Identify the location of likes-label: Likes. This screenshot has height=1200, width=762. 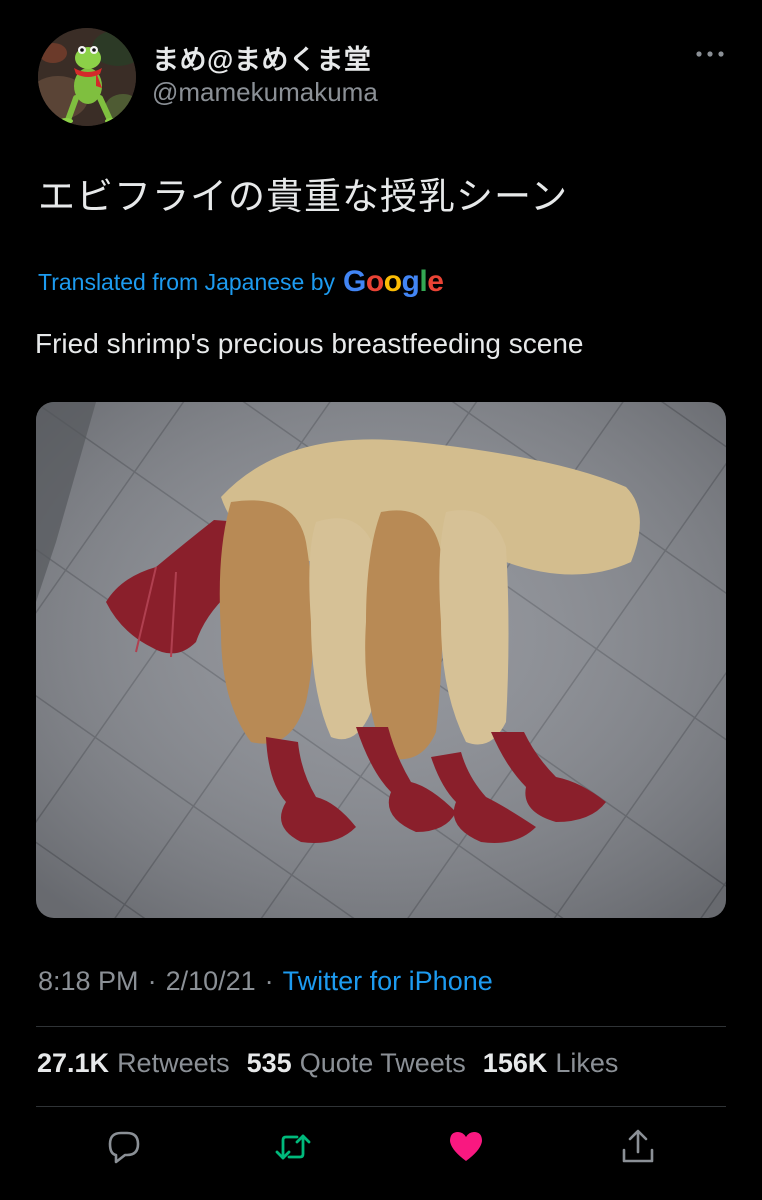
(587, 1063).